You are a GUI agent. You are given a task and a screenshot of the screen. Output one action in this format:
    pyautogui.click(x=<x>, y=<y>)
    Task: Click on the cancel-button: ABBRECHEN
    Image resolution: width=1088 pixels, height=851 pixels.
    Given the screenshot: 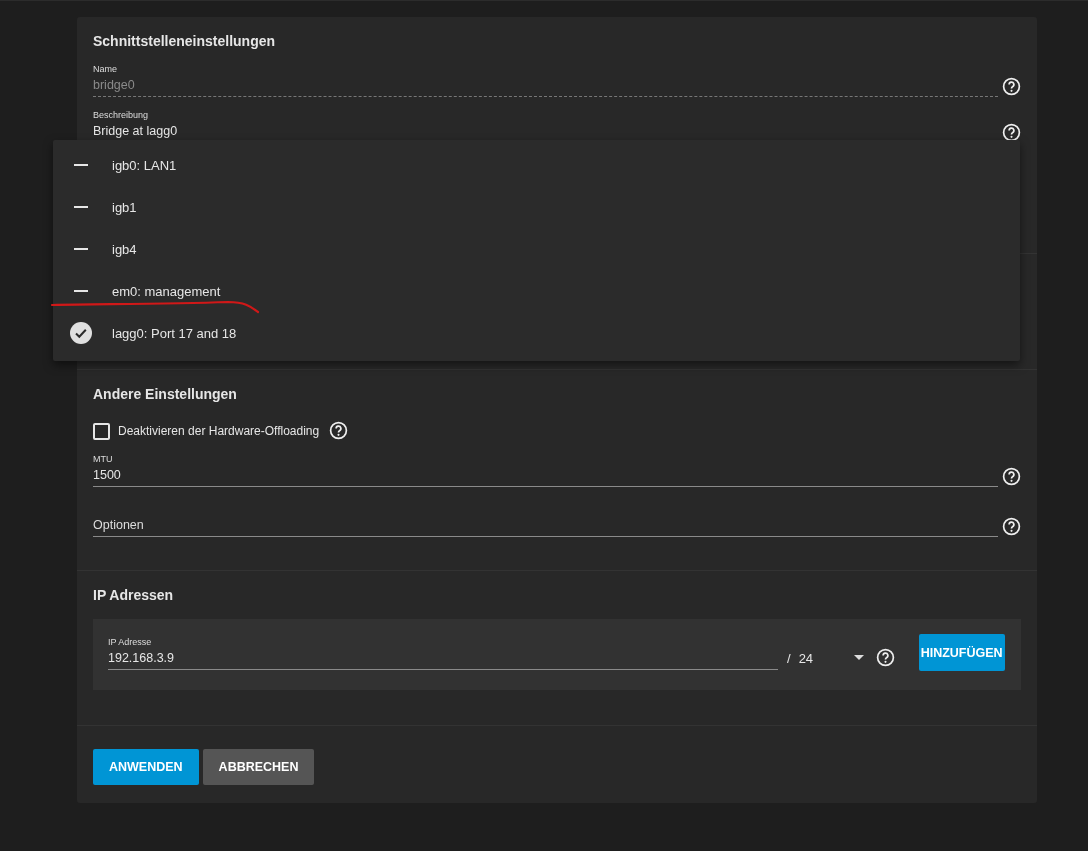 What is the action you would take?
    pyautogui.click(x=258, y=767)
    